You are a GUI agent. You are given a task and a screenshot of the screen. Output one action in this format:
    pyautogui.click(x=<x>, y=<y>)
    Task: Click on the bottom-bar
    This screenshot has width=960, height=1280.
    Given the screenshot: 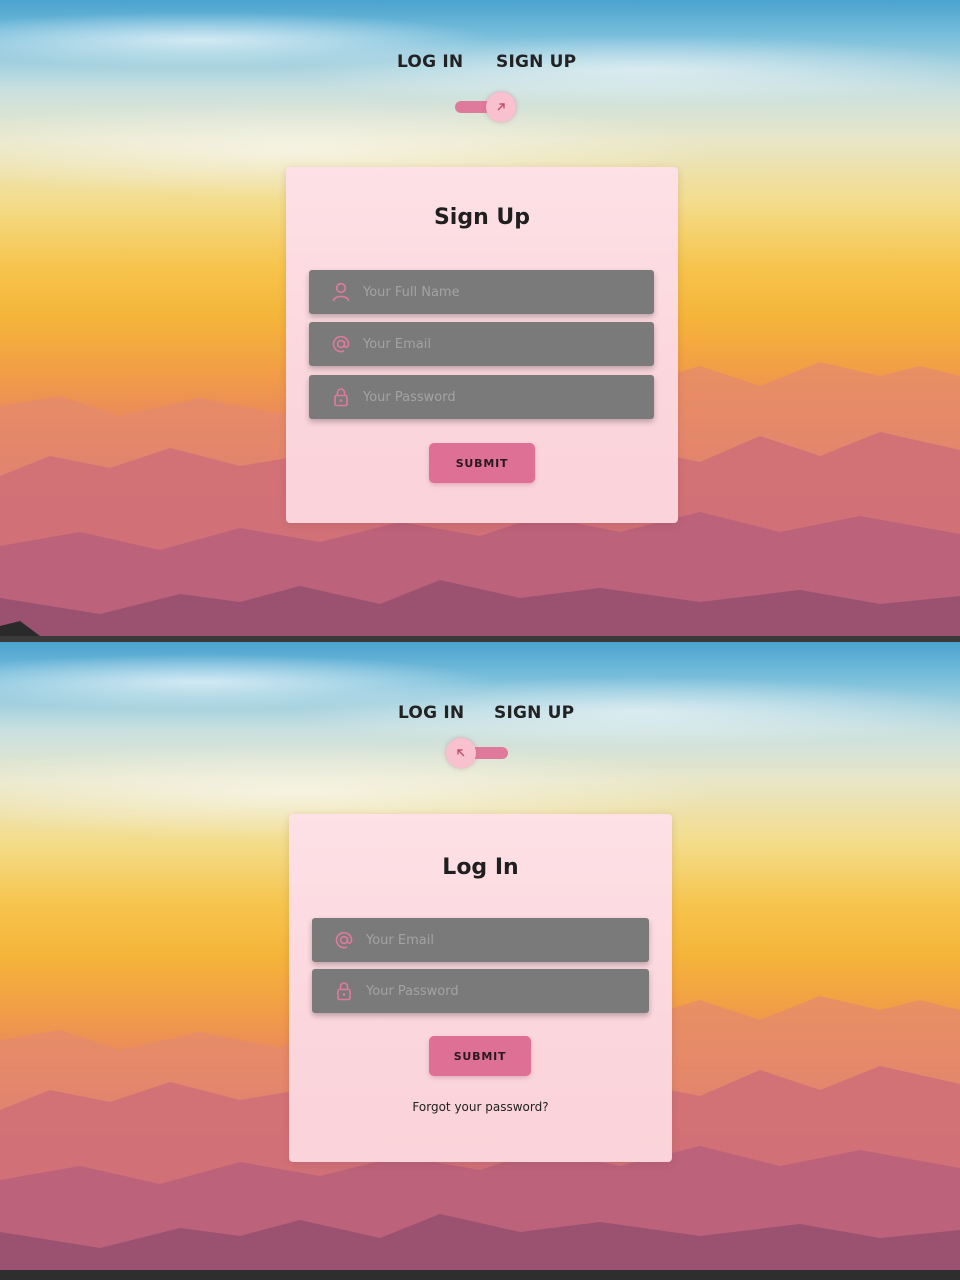 What is the action you would take?
    pyautogui.click(x=480, y=1275)
    